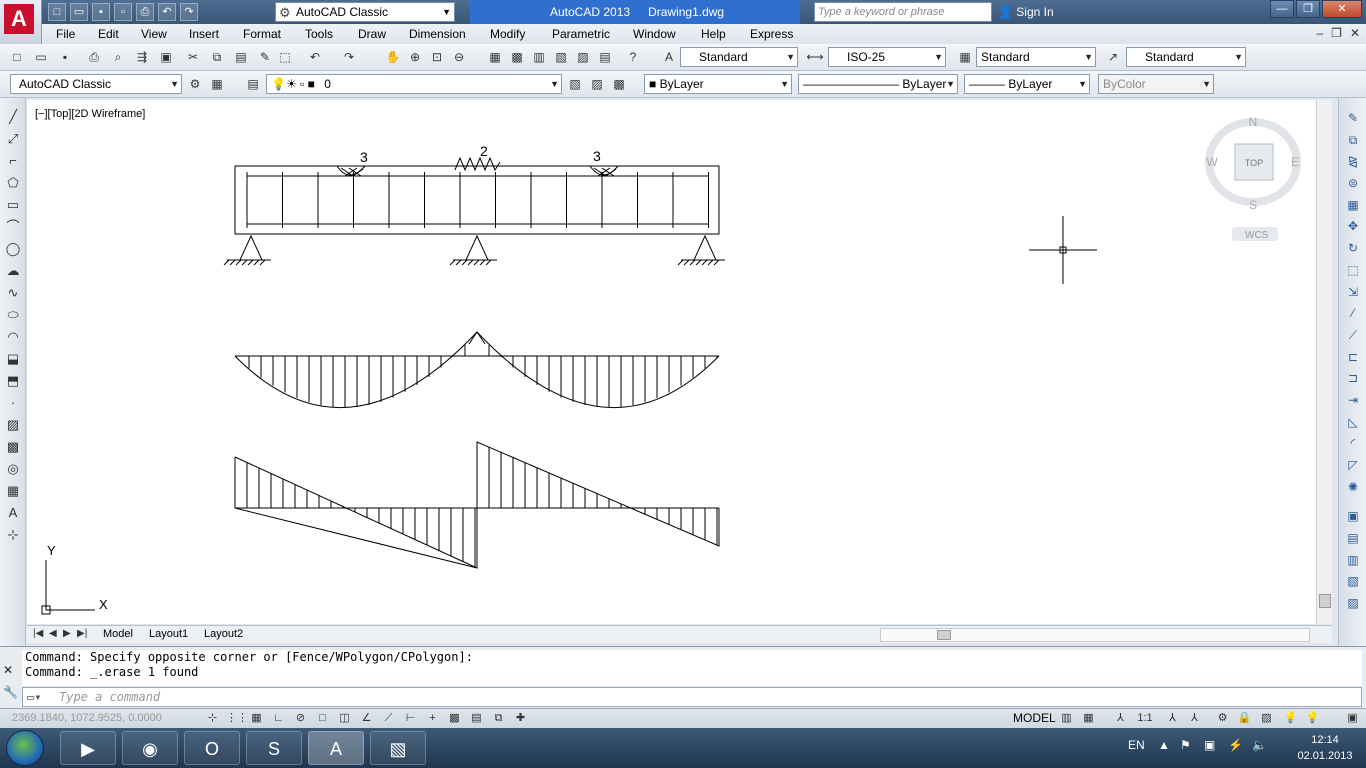 The image size is (1366, 768). Describe the element at coordinates (38, 633) in the screenshot. I see `first-tab-button: |◀` at that location.